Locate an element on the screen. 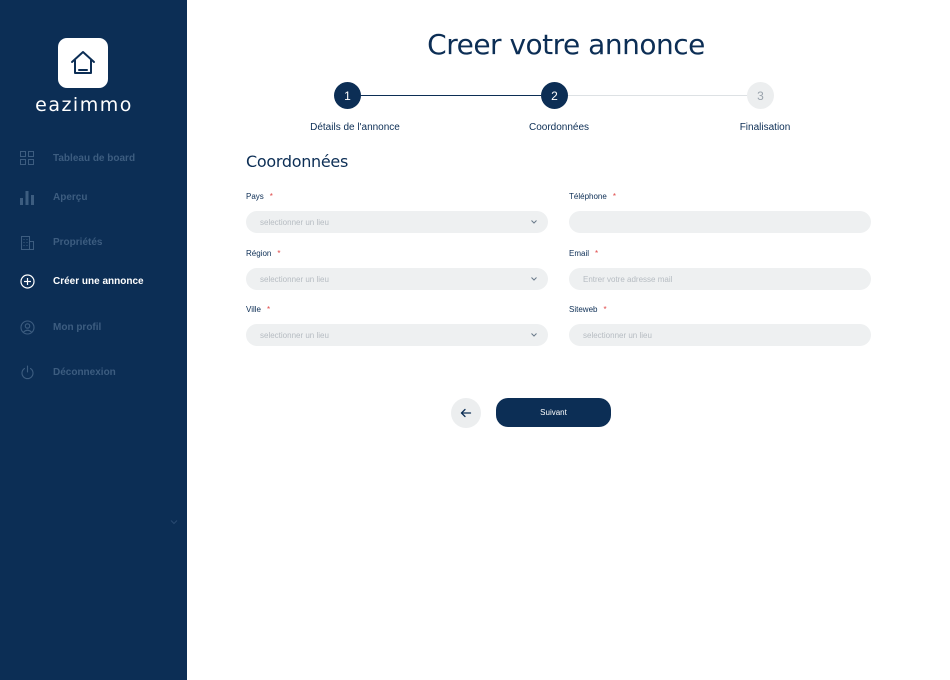 Image resolution: width=950 pixels, height=680 pixels. arrow-left-icon is located at coordinates (466, 413).